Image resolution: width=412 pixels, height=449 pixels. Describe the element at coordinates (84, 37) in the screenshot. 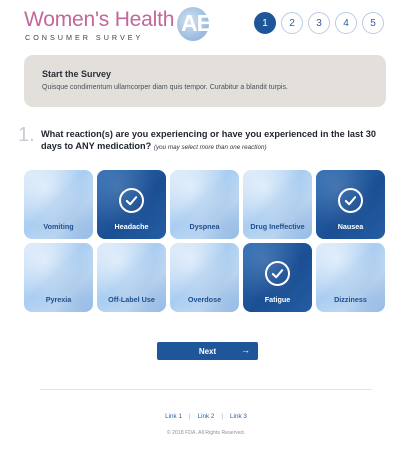

I see `brand-subtitle: CONSUMER SURVEY` at that location.